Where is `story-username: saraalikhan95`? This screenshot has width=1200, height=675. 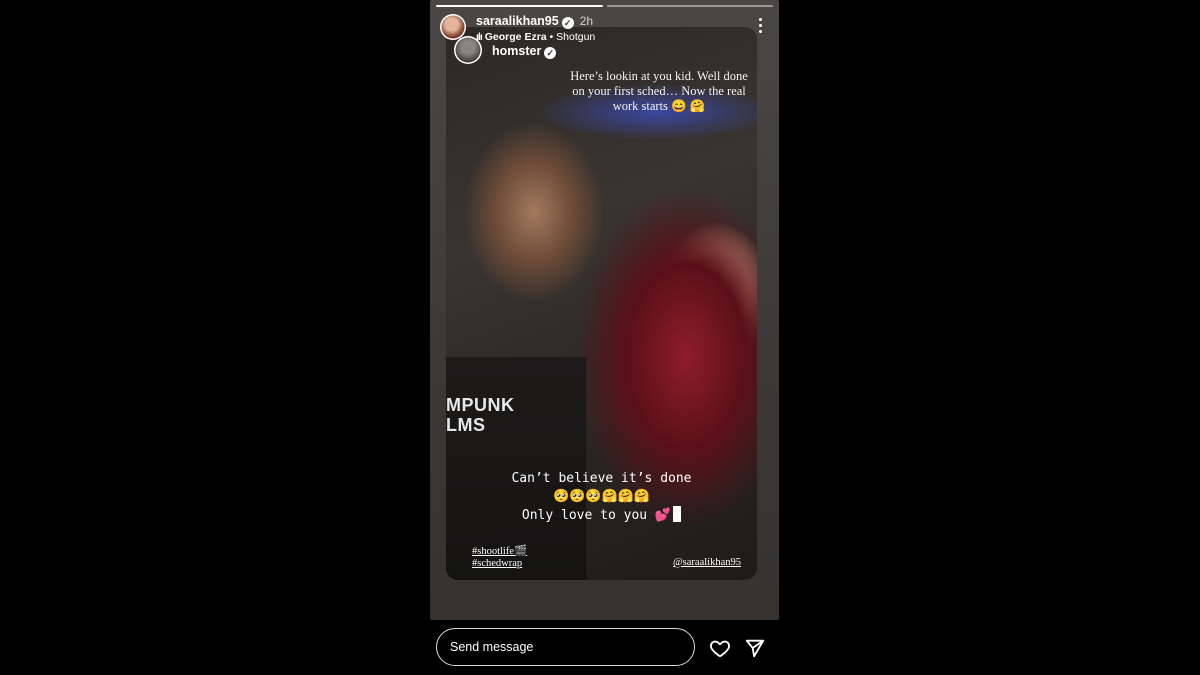 story-username: saraalikhan95 is located at coordinates (517, 21).